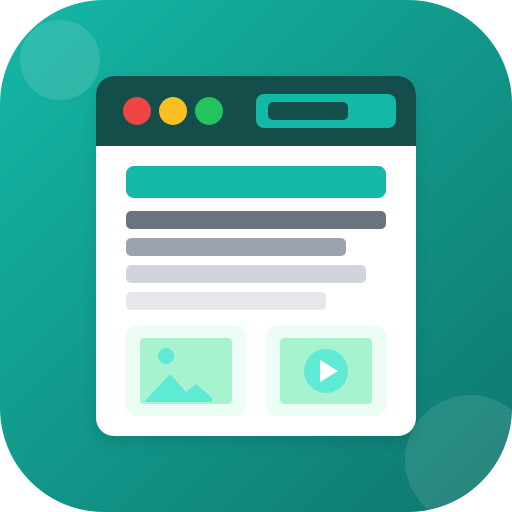  Describe the element at coordinates (173, 111) in the screenshot. I see `minimize-dot-icon` at that location.